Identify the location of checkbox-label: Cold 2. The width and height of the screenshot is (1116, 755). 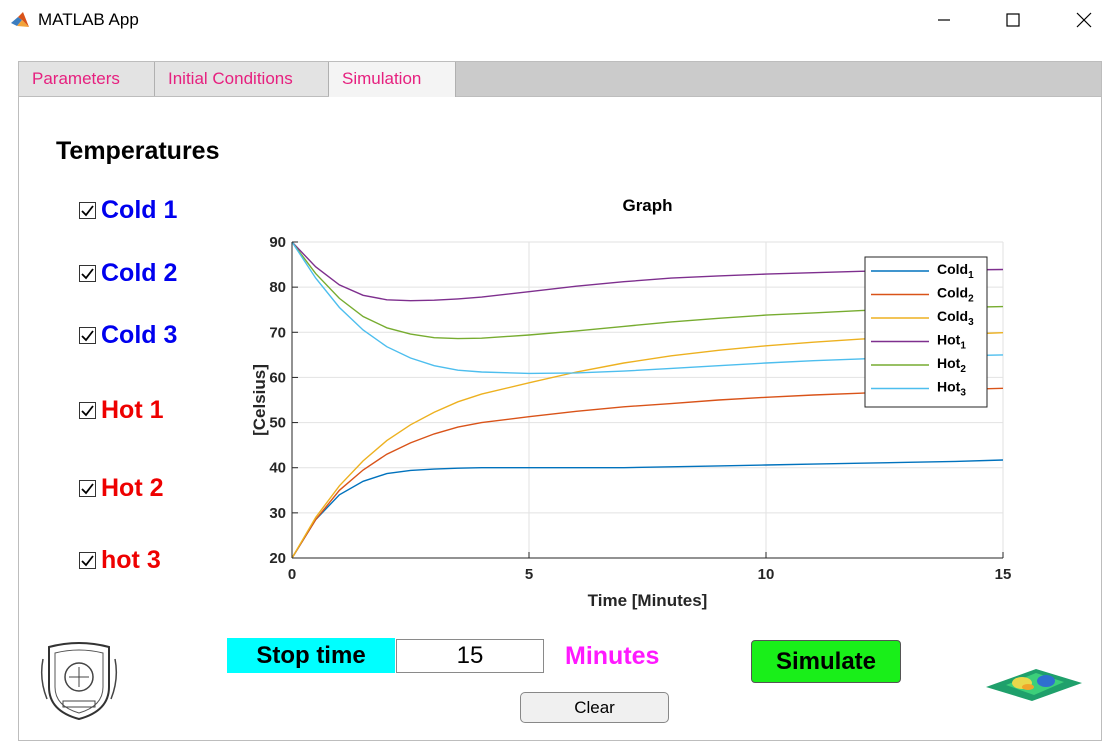
(139, 272).